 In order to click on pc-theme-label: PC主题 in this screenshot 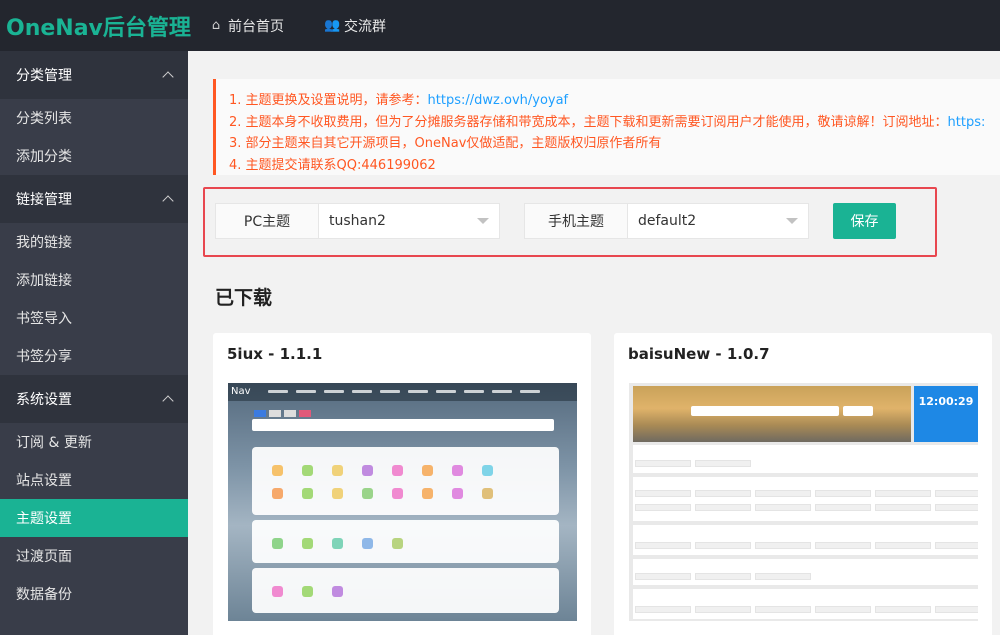, I will do `click(267, 221)`.